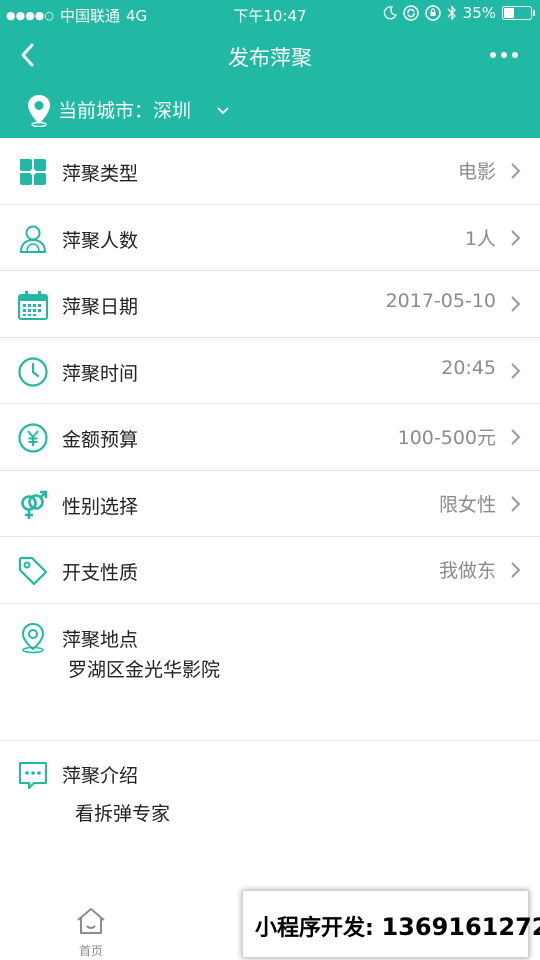  I want to click on row-gathering-type: 萍聚类型 电影, so click(270, 171).